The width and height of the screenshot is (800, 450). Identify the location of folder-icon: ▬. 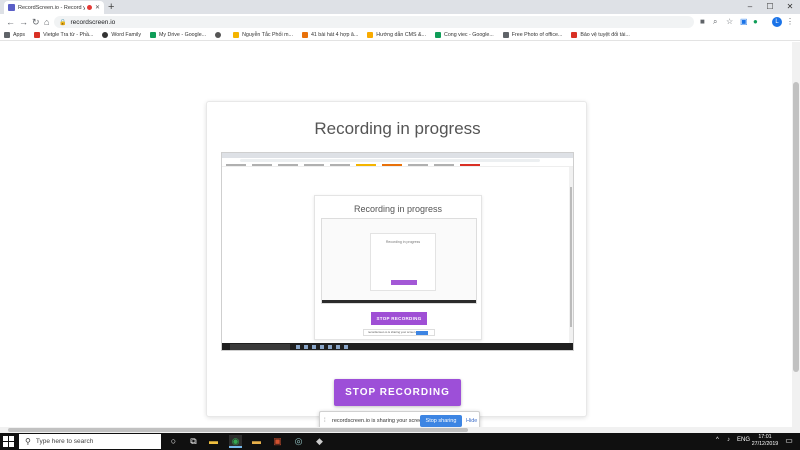
(256, 441).